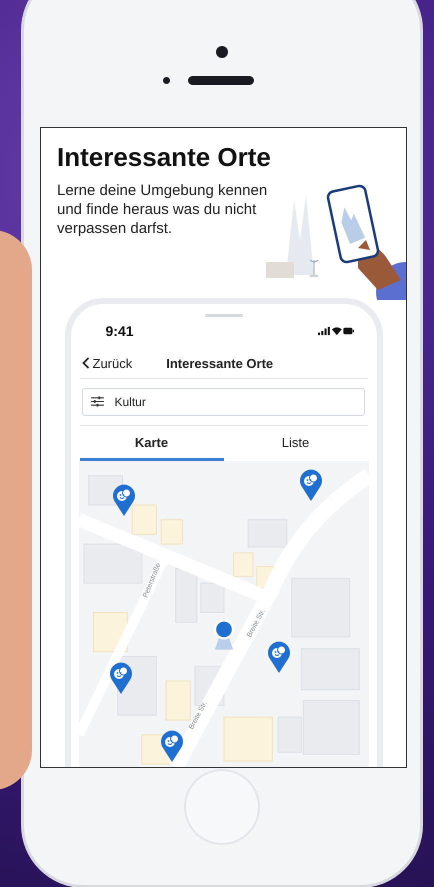  What do you see at coordinates (223, 315) in the screenshot?
I see `notch-icon` at bounding box center [223, 315].